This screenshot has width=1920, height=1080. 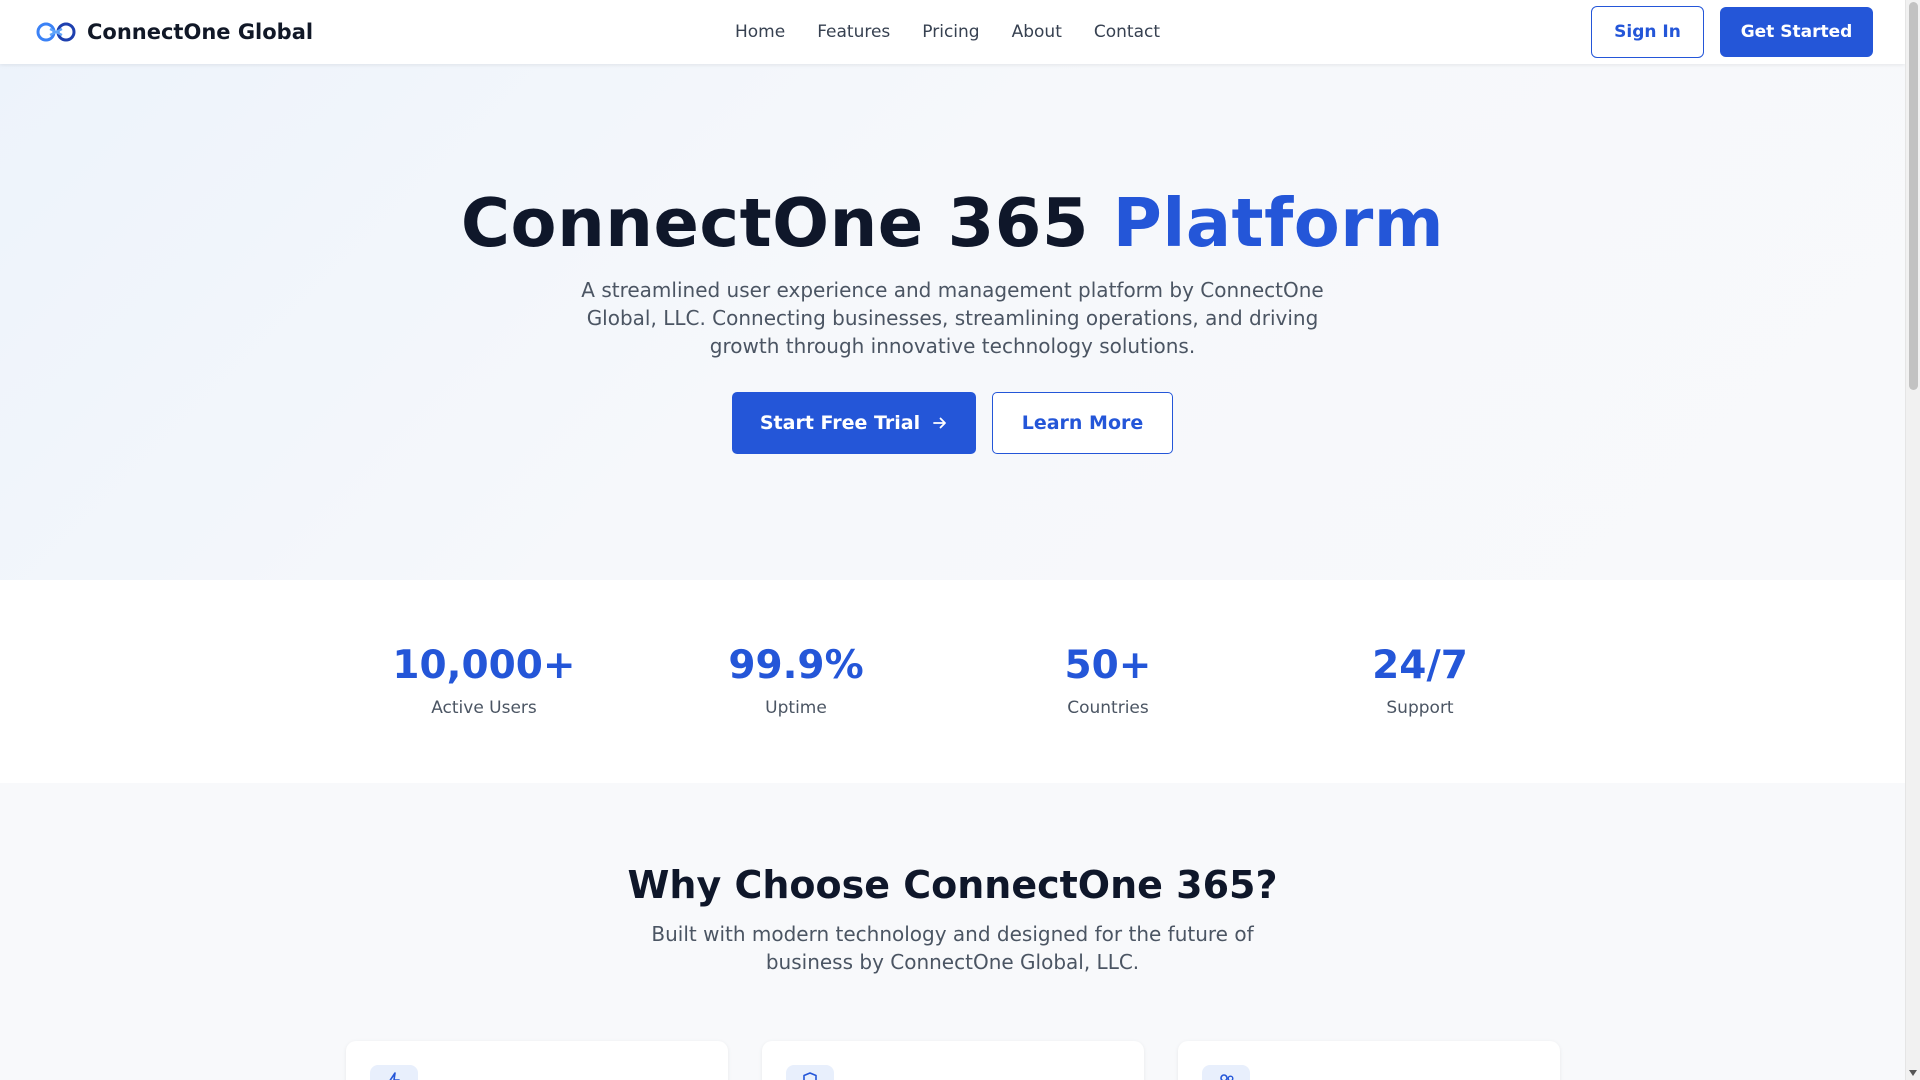 I want to click on scrollbar-thumb, so click(x=1913, y=196).